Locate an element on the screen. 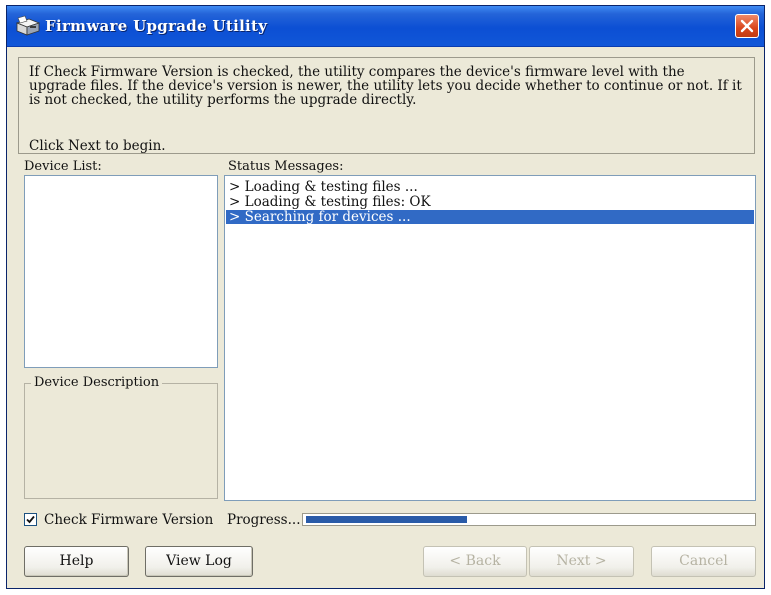  check-firmware-checkbox is located at coordinates (30, 519).